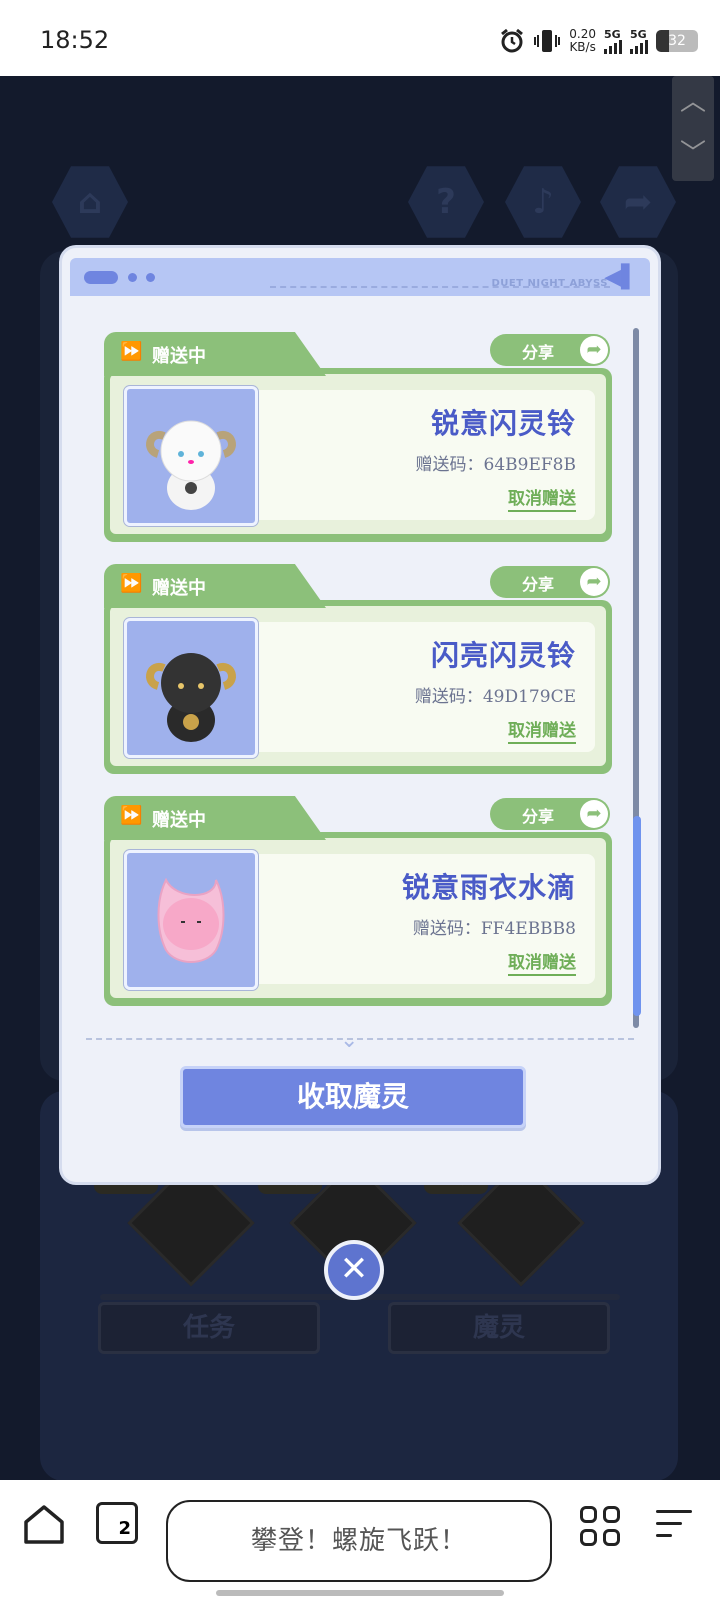  What do you see at coordinates (354, 1270) in the screenshot?
I see `close-icon: ✕` at bounding box center [354, 1270].